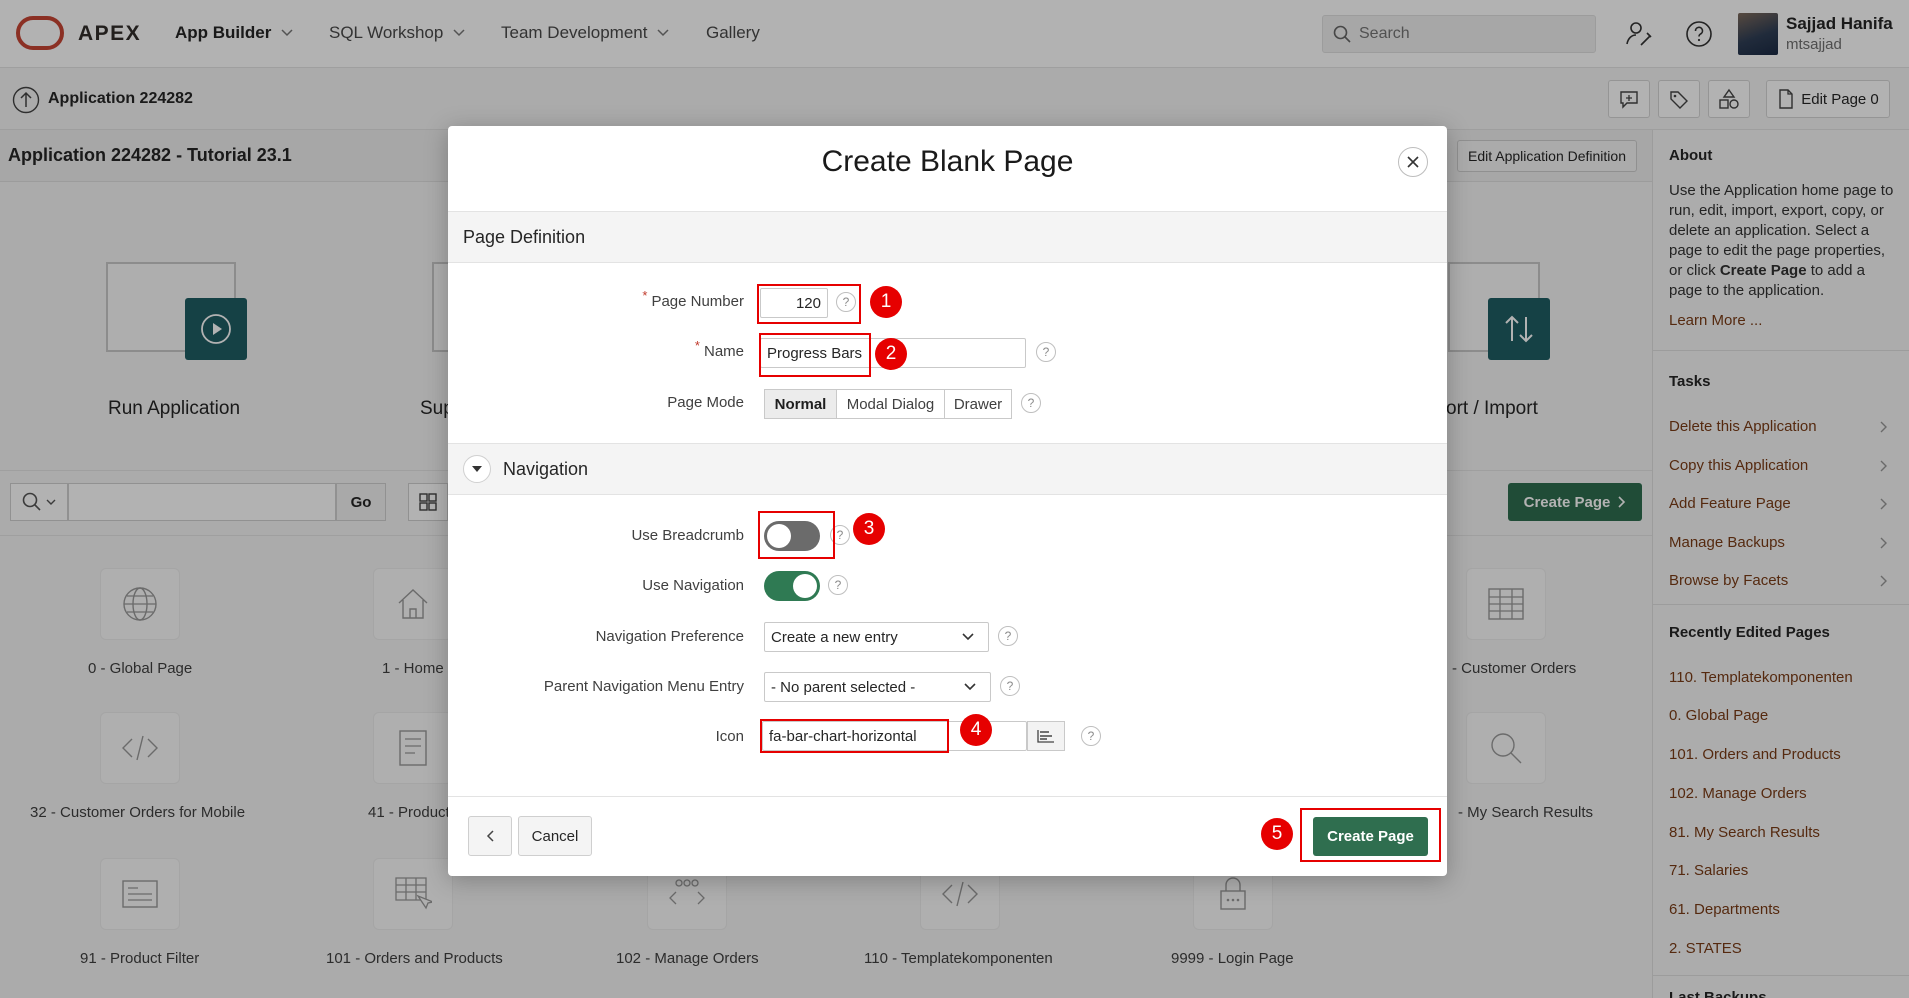  Describe the element at coordinates (834, 637) in the screenshot. I see `navigation-preference-value: Create a new entry` at that location.